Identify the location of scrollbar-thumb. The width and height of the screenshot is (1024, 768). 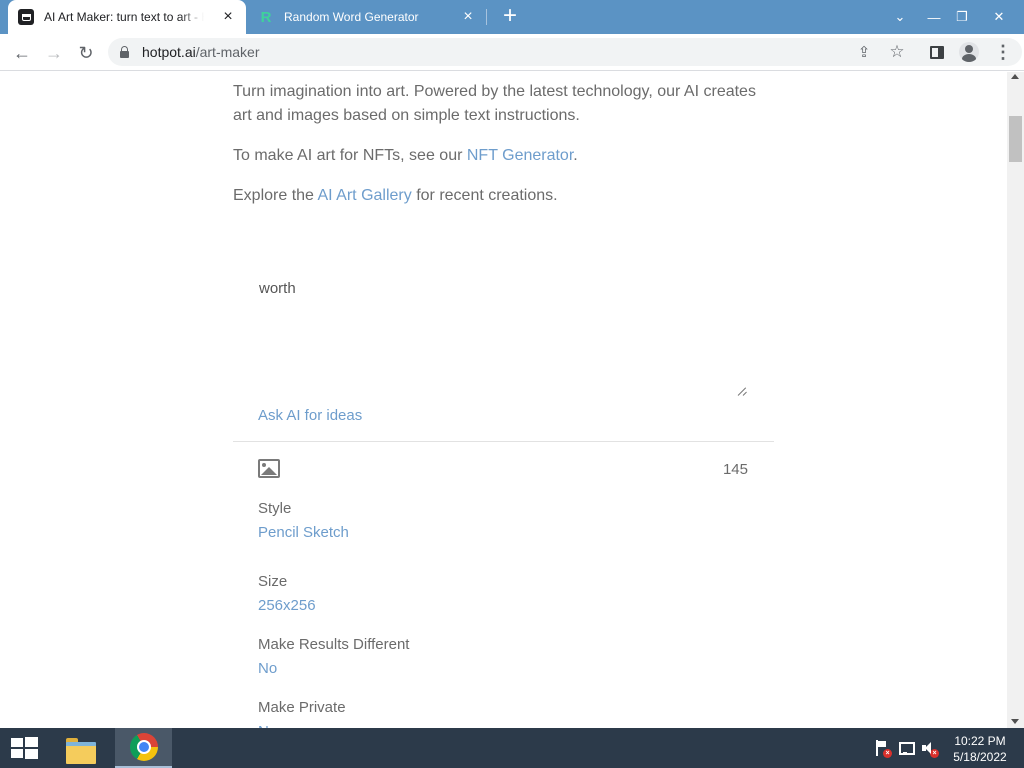
(1015, 139).